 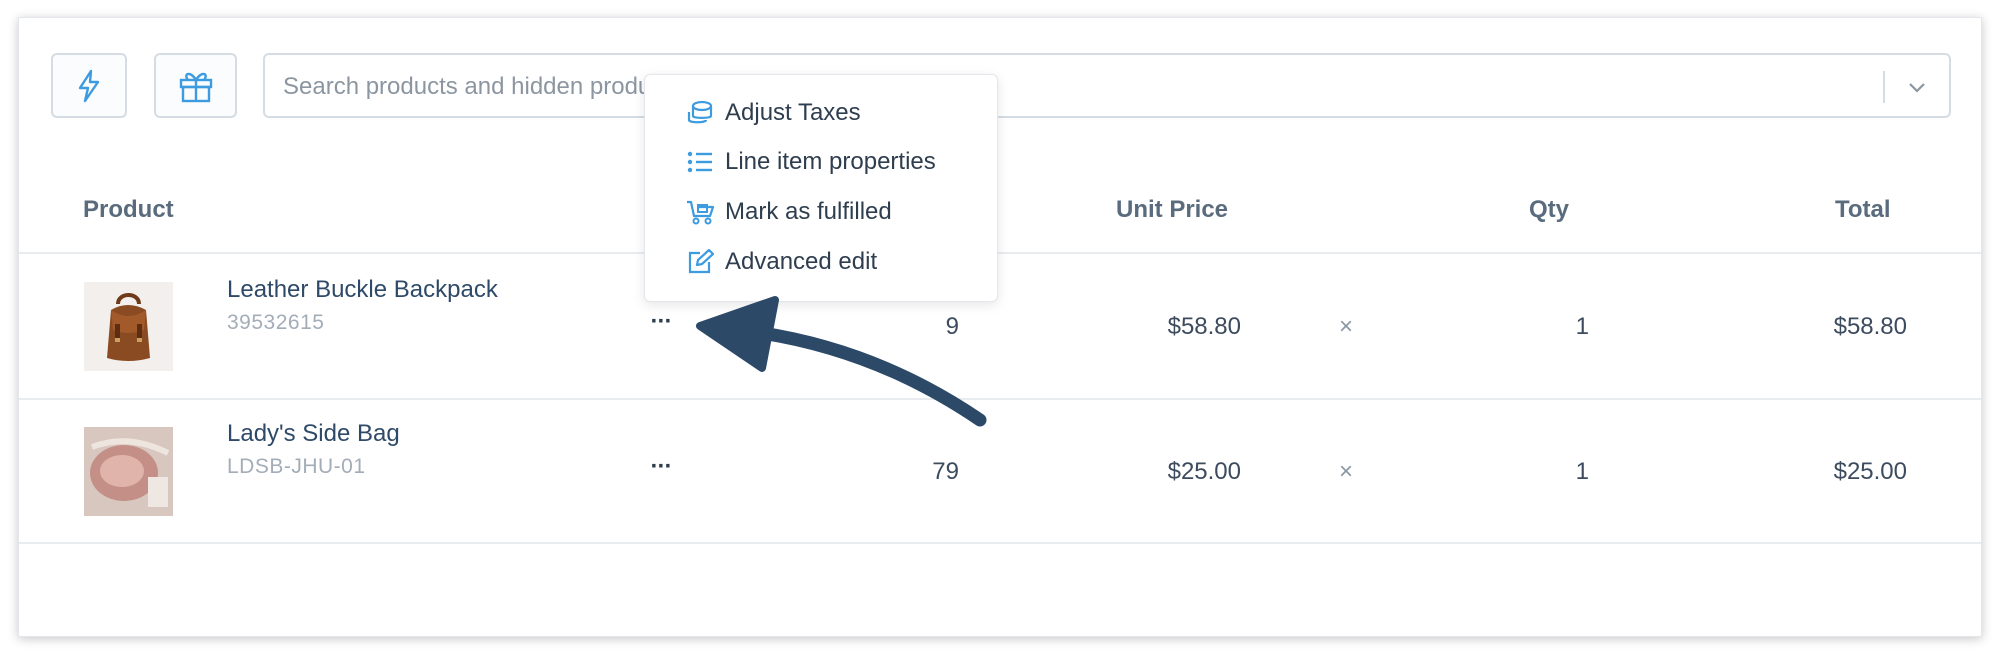 I want to click on lightning-icon, so click(x=89, y=85).